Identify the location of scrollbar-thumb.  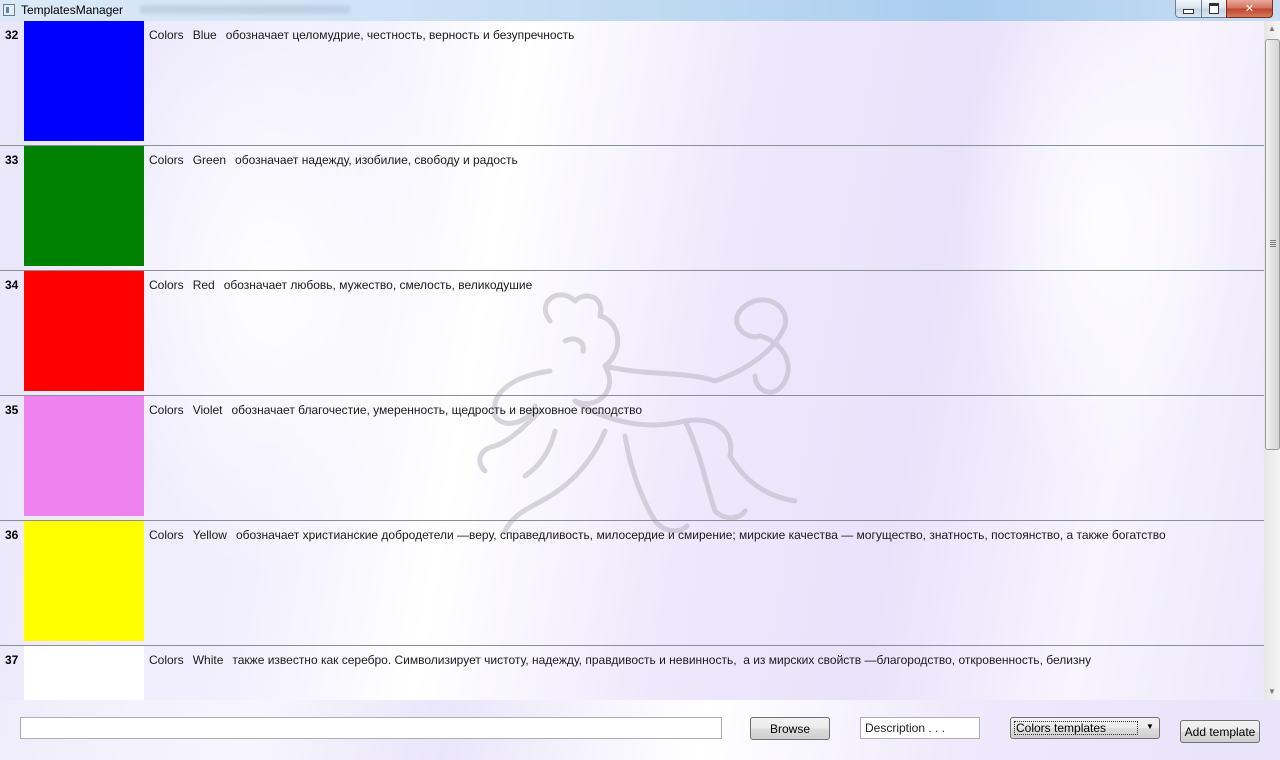
(1272, 244).